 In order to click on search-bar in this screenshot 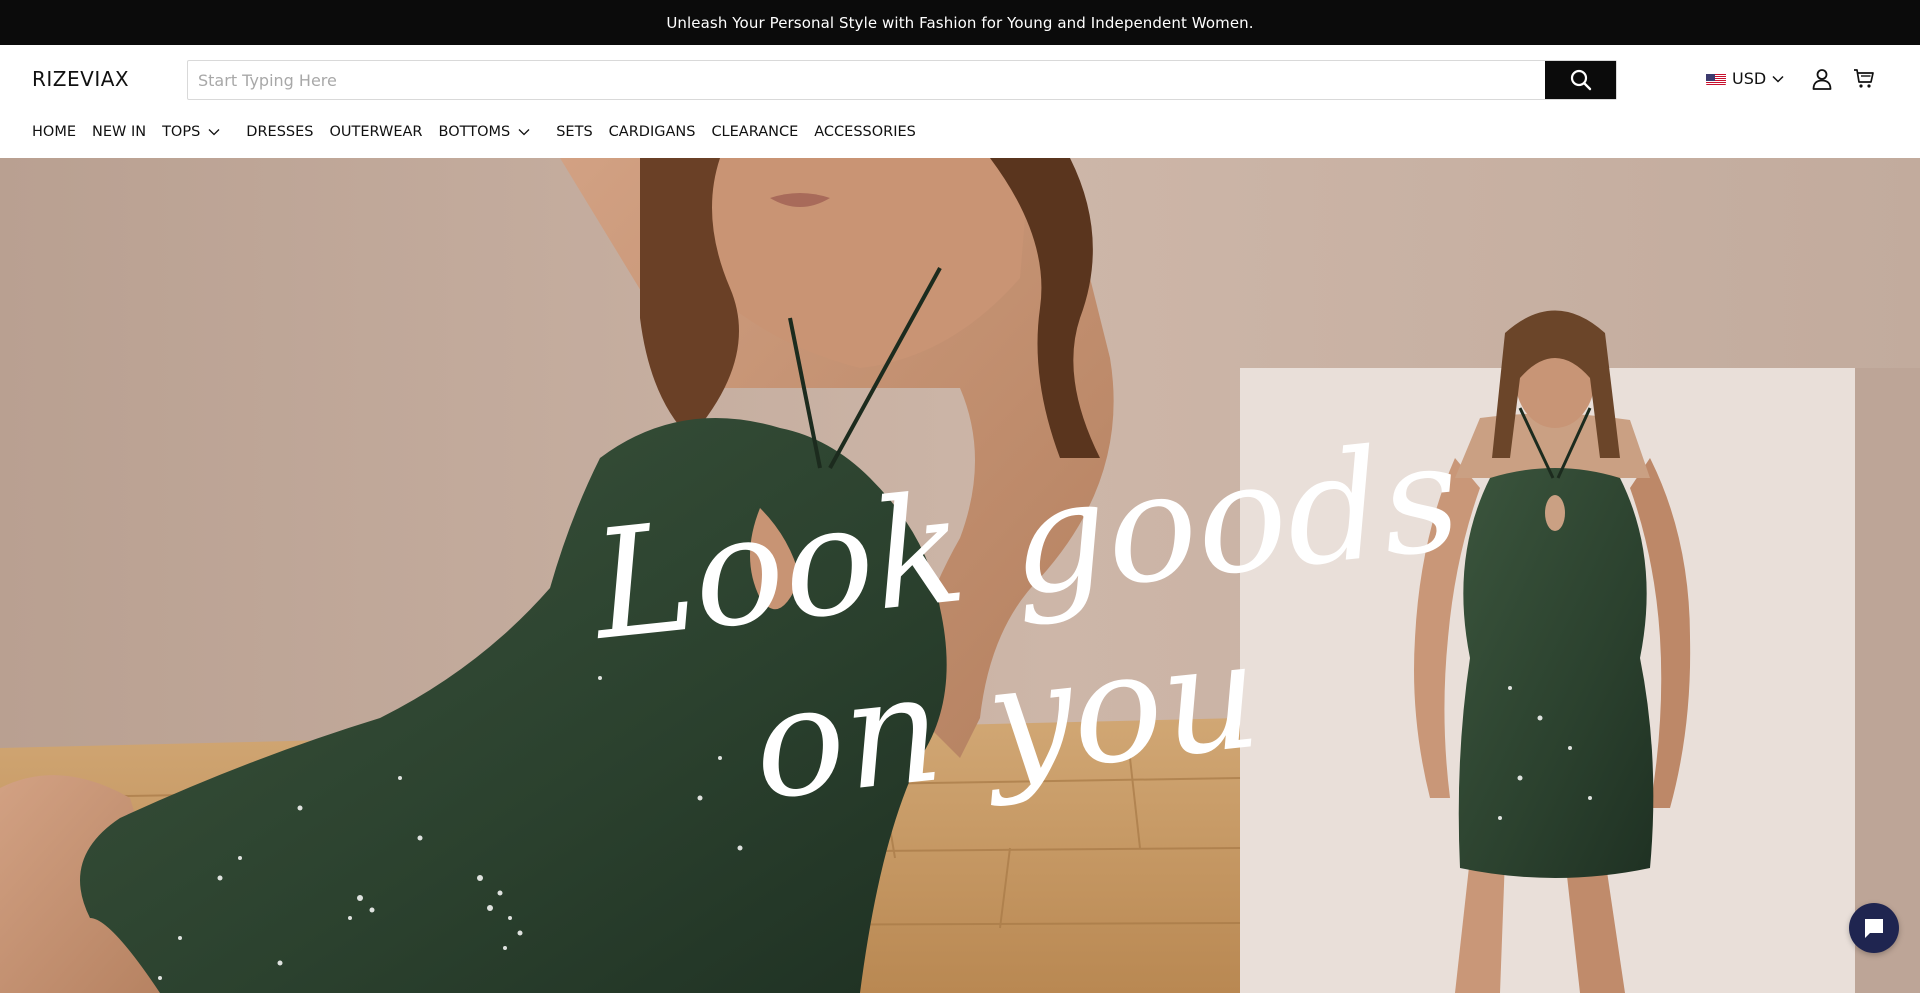, I will do `click(902, 80)`.